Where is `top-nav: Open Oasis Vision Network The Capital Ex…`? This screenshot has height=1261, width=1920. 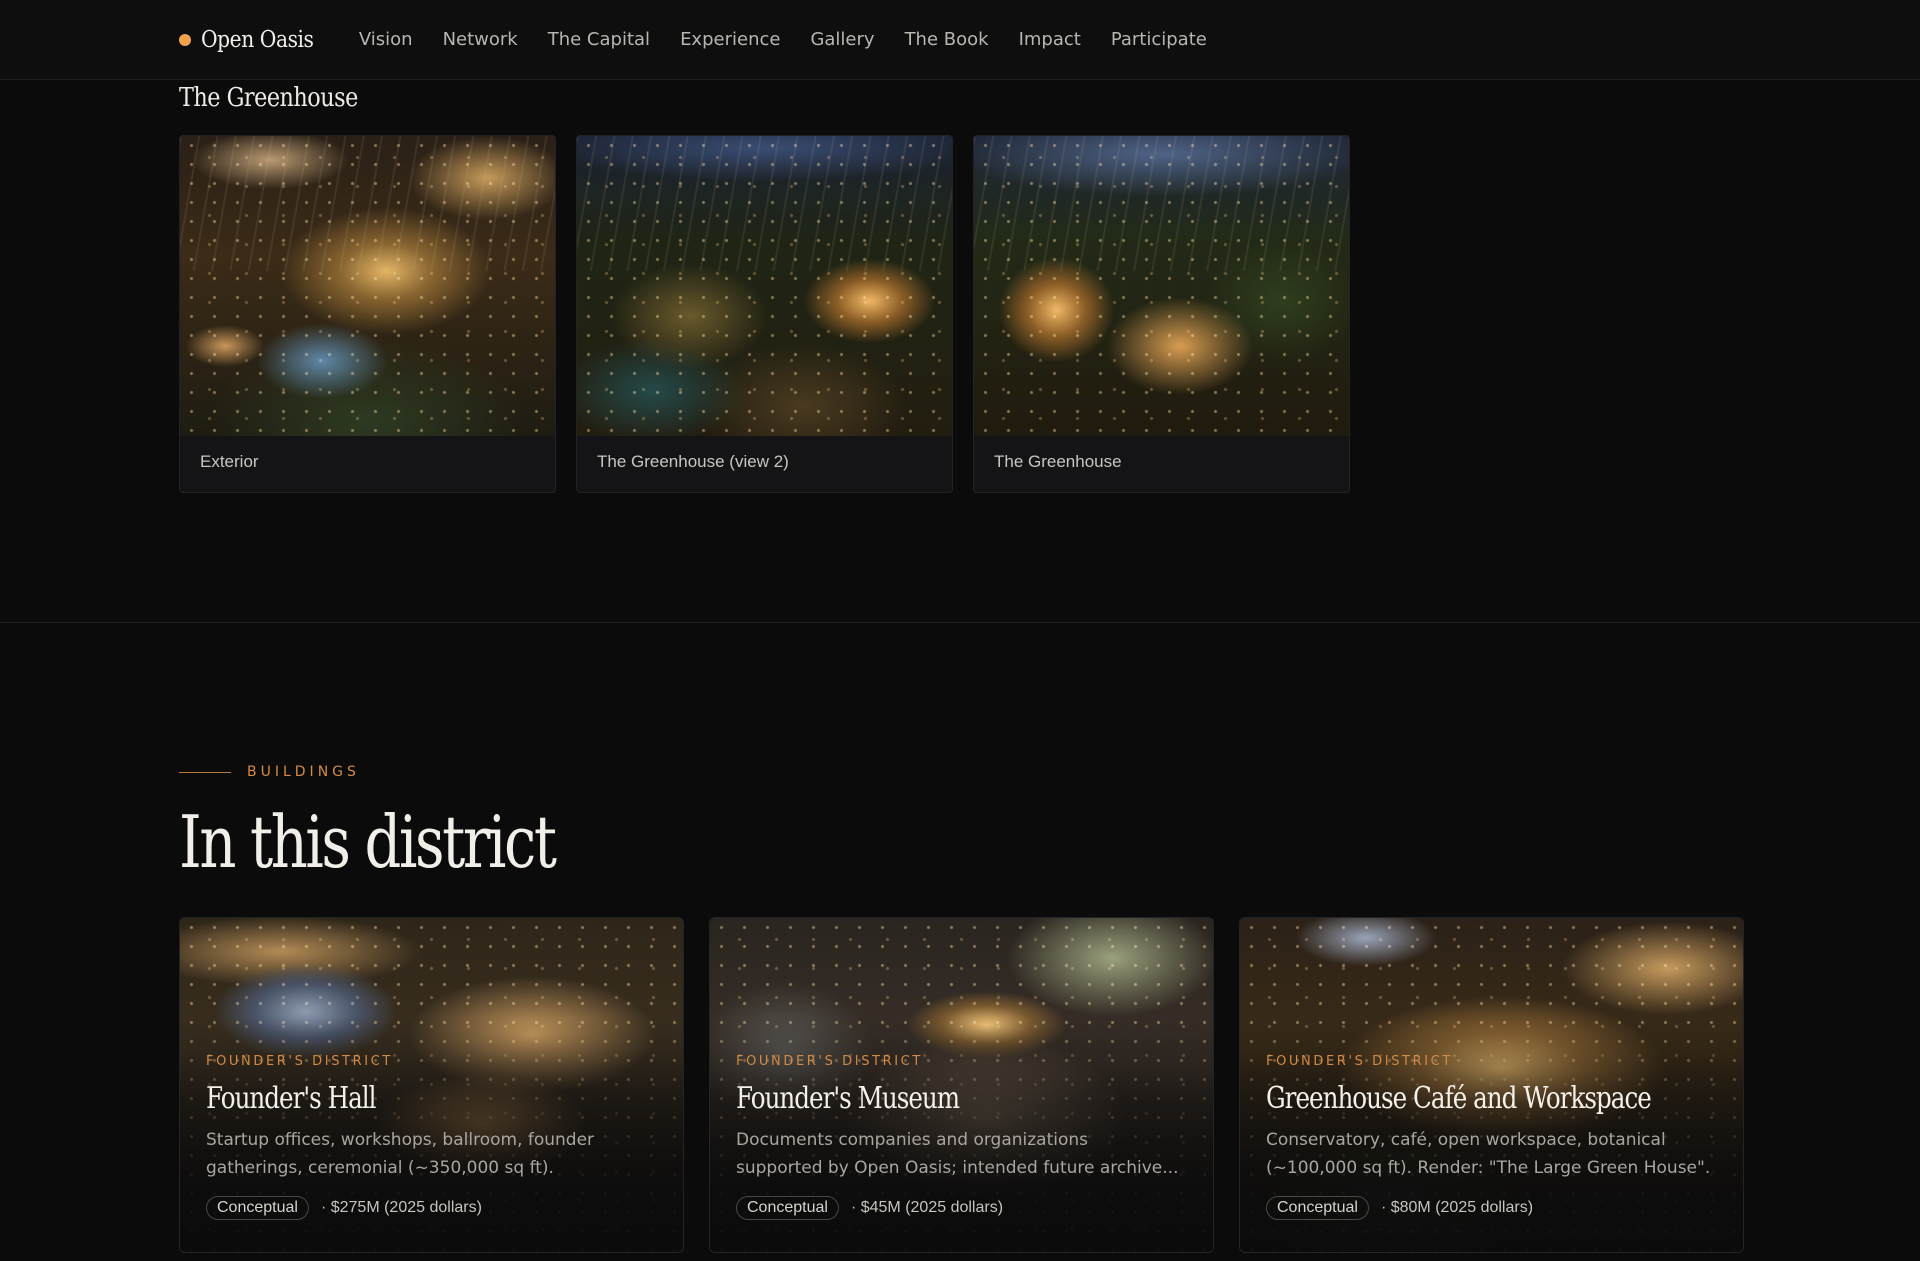
top-nav: Open Oasis Vision Network The Capital Ex… is located at coordinates (960, 40).